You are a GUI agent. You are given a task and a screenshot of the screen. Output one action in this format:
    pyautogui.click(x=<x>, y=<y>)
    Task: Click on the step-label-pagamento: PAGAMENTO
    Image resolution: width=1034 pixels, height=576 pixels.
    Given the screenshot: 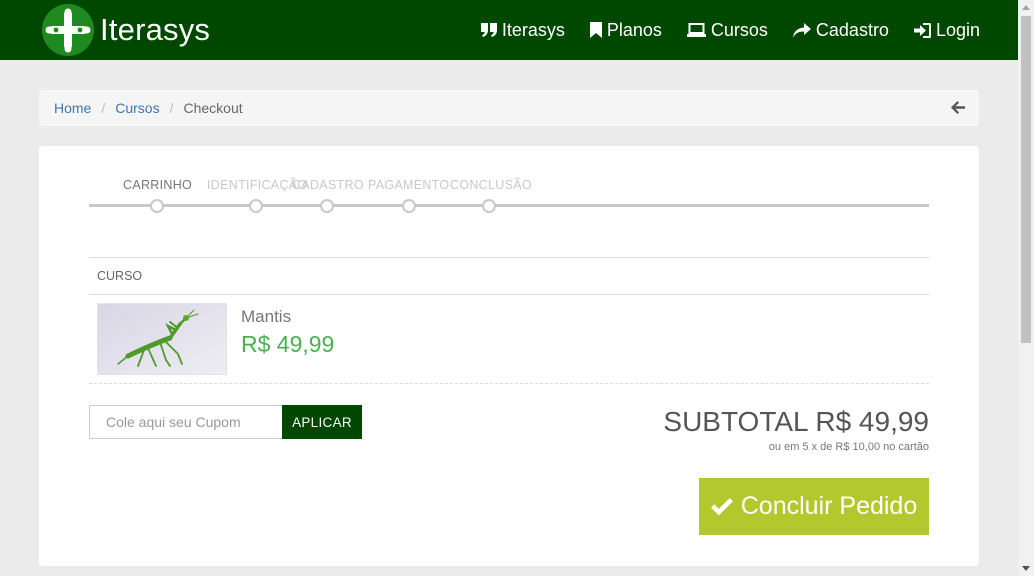 What is the action you would take?
    pyautogui.click(x=409, y=185)
    